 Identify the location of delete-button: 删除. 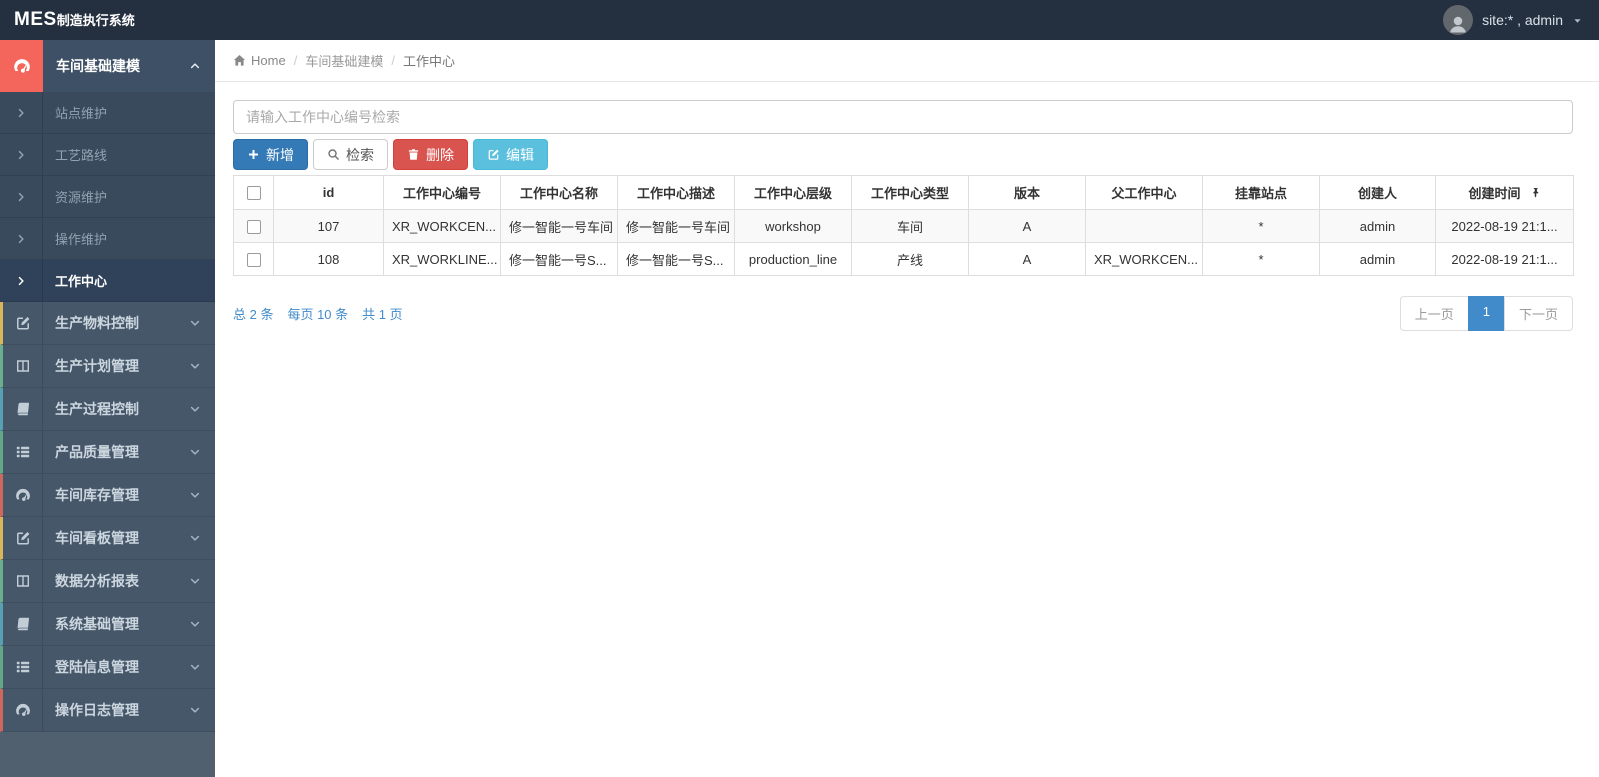
(430, 154).